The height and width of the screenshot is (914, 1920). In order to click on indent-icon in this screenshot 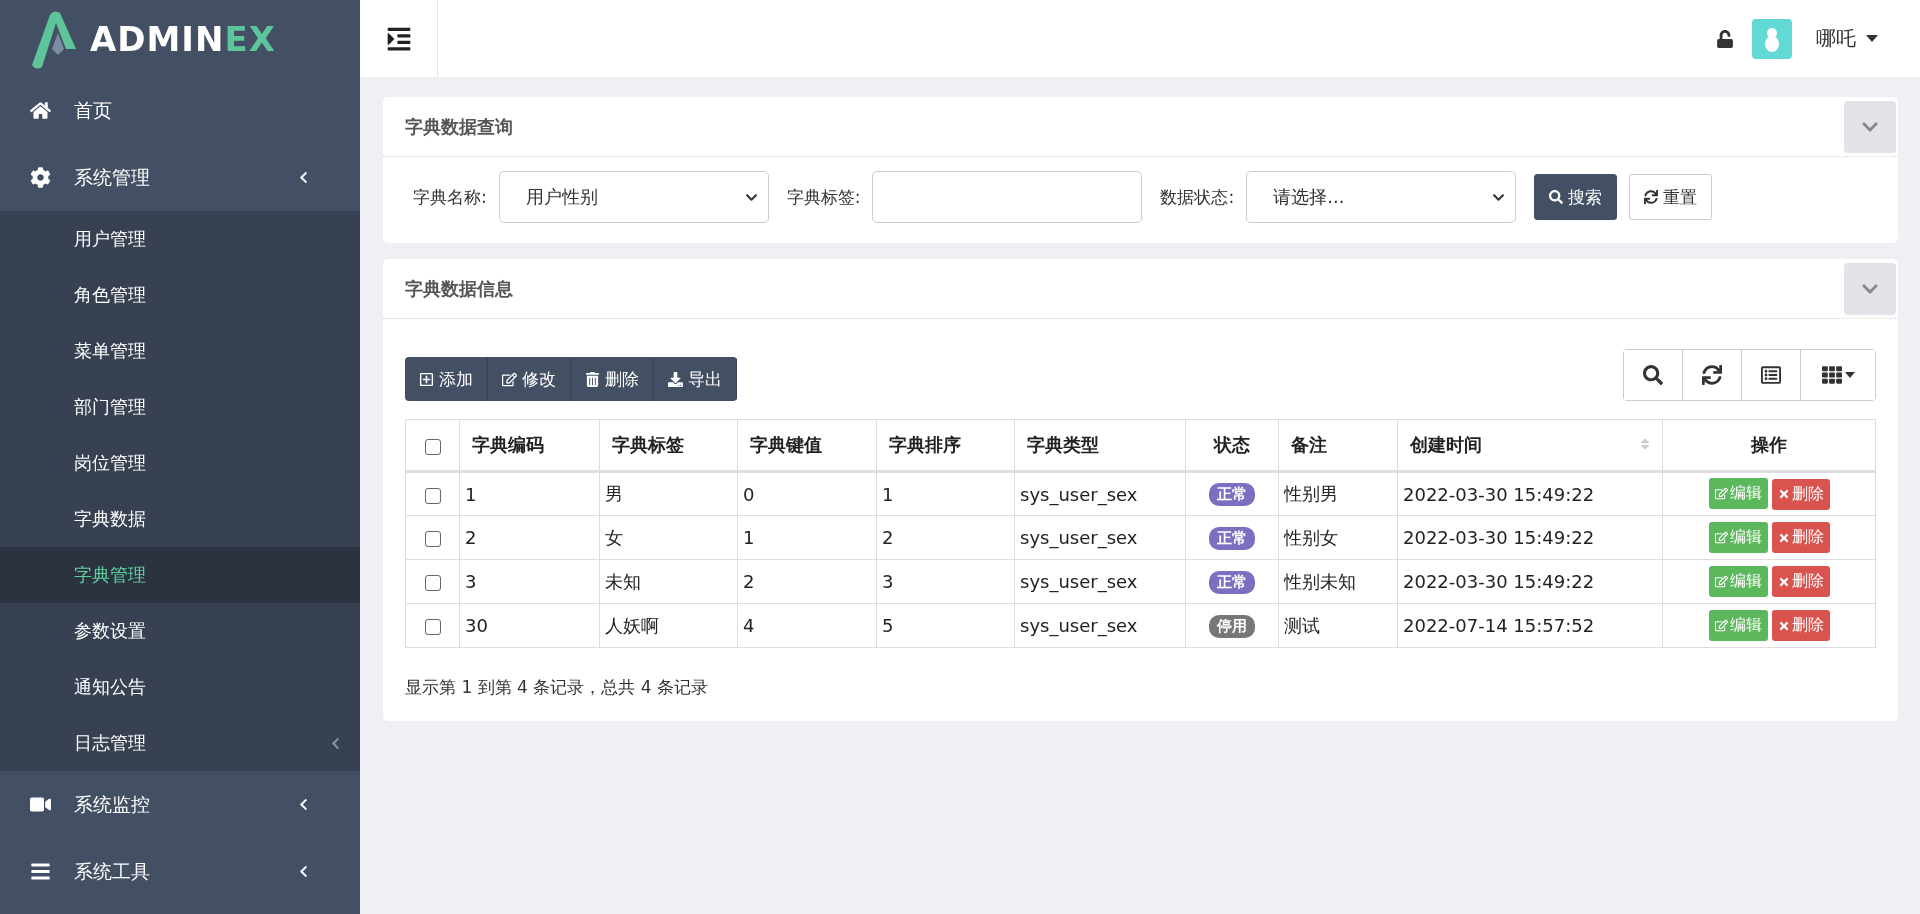, I will do `click(398, 38)`.